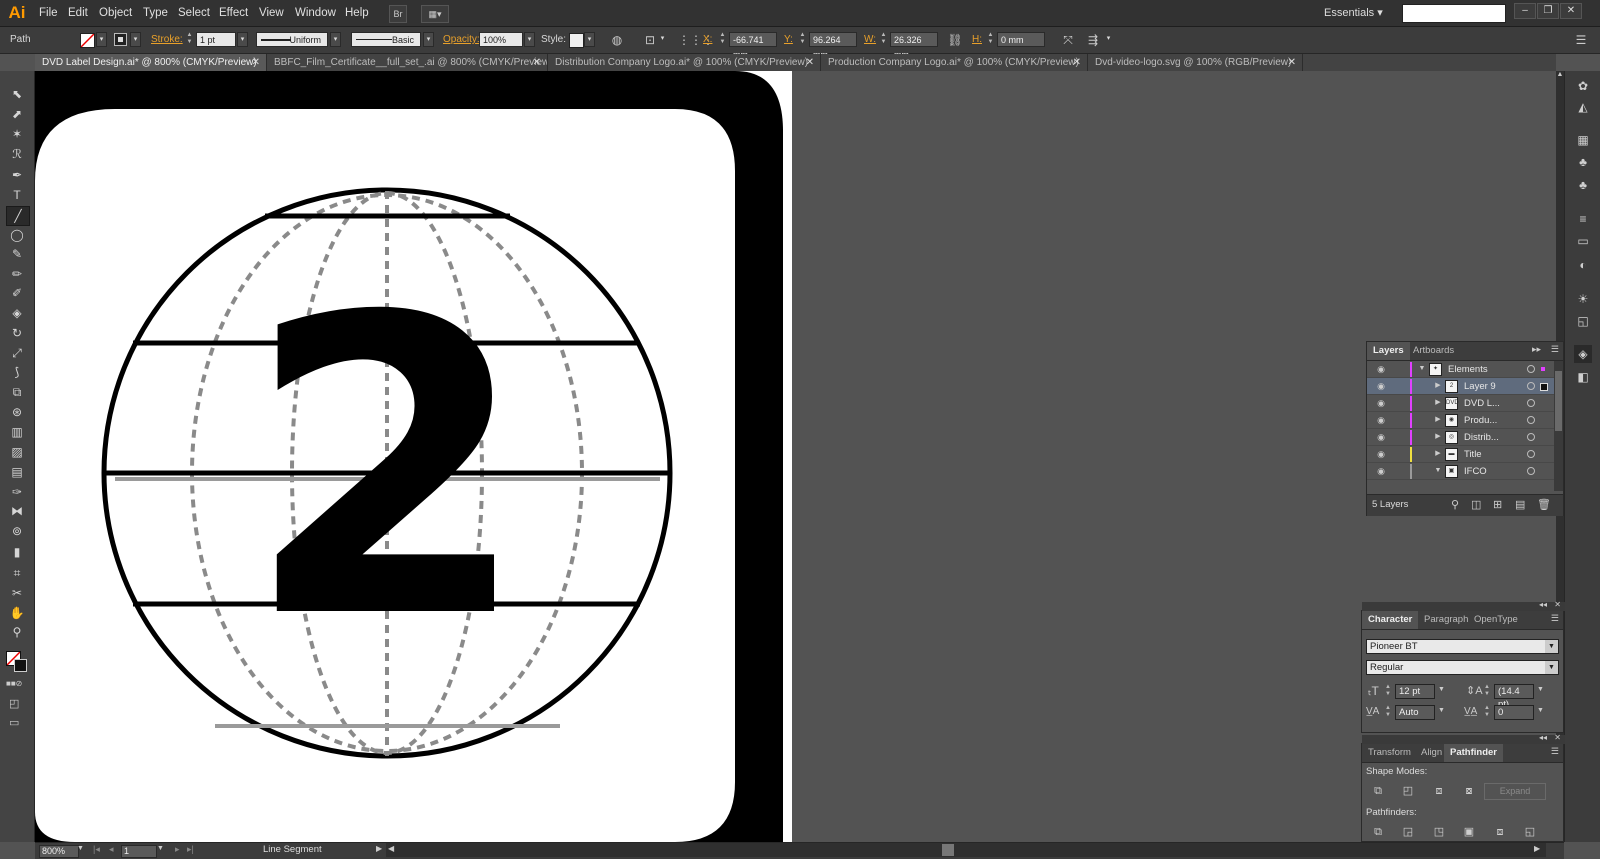 The height and width of the screenshot is (859, 1600). I want to click on layer-row: ◉ ▼ ✦ Elements, so click(1463, 369).